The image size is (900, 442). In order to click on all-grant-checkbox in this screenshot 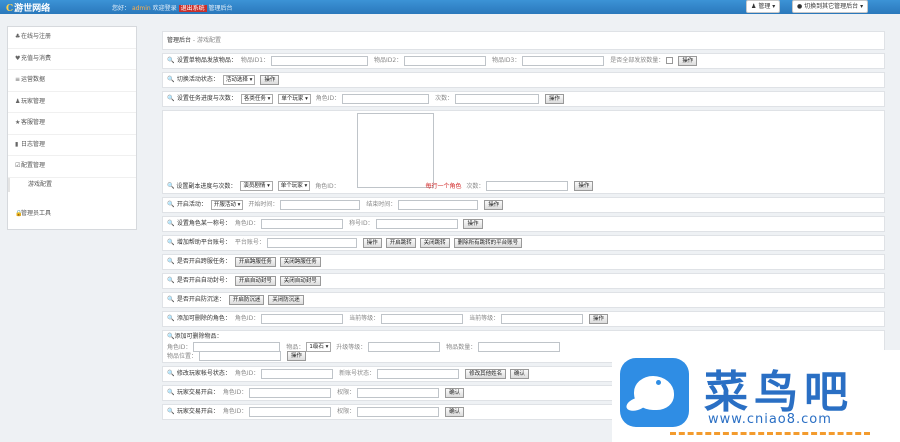, I will do `click(670, 60)`.